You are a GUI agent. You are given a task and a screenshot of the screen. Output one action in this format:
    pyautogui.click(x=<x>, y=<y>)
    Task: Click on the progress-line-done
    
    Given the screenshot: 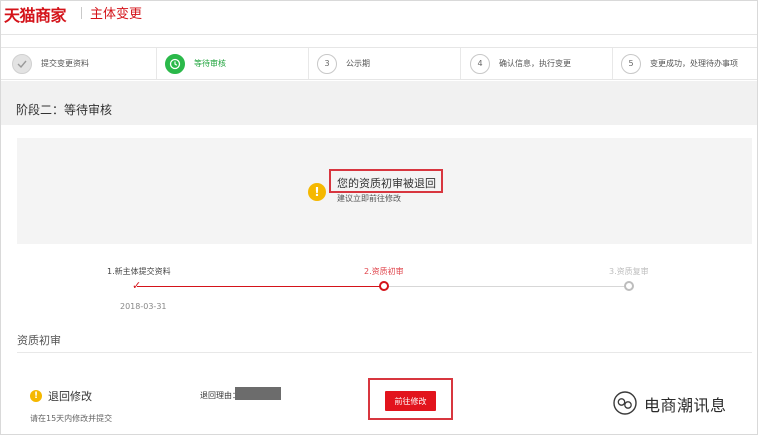 What is the action you would take?
    pyautogui.click(x=260, y=286)
    